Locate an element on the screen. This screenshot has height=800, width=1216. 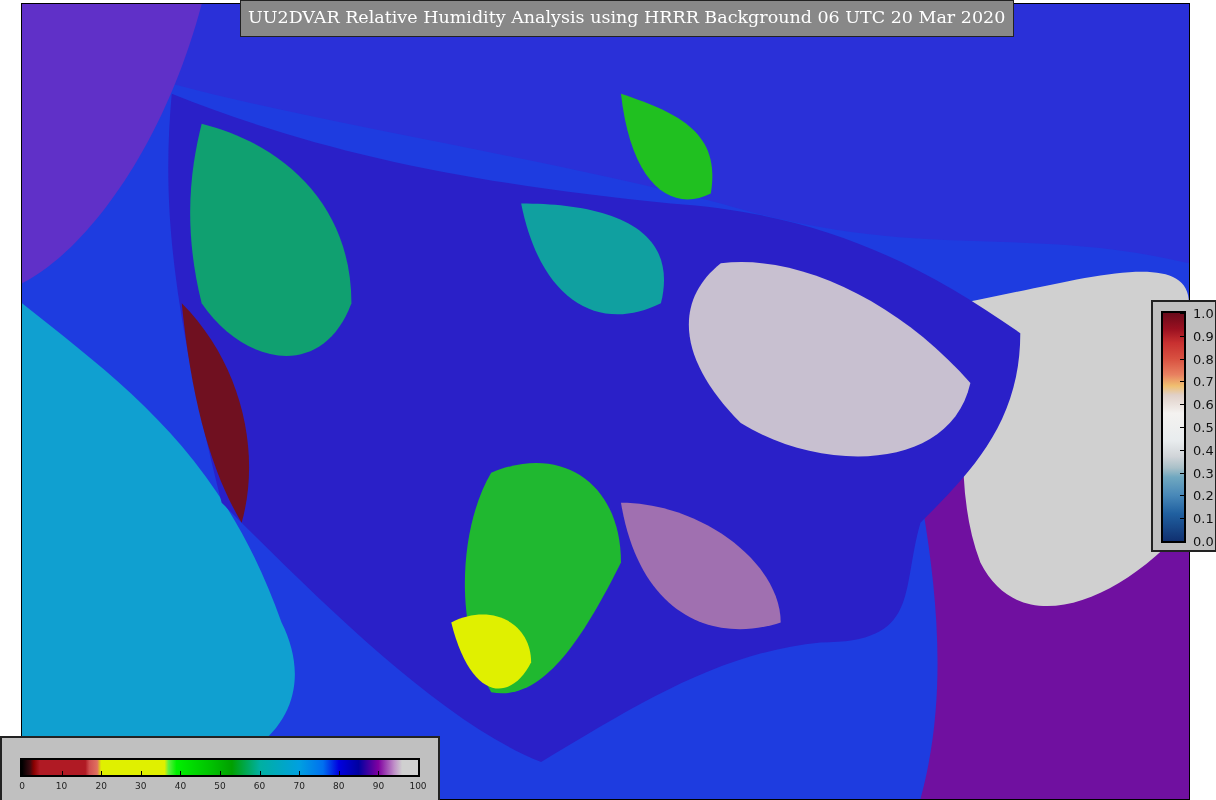
tick-label: 60 is located at coordinates (259, 786).